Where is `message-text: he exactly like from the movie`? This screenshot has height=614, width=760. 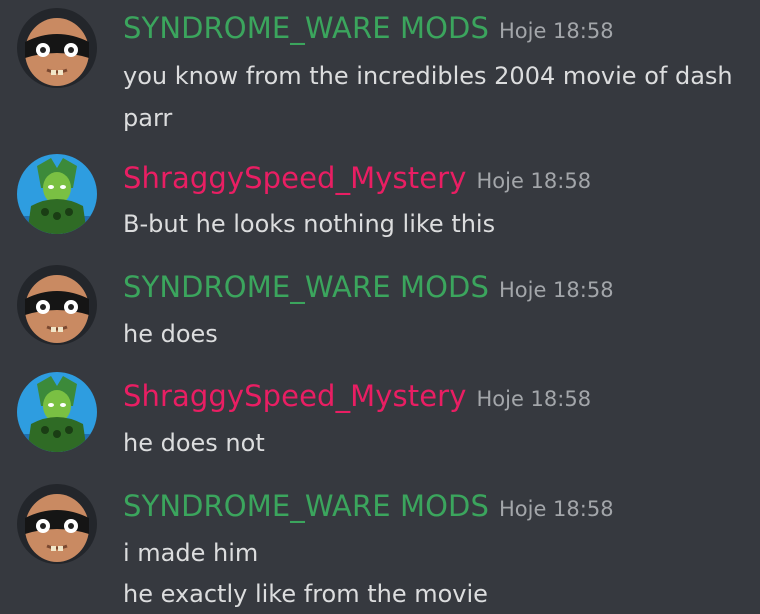
message-text: he exactly like from the movie is located at coordinates (305, 594).